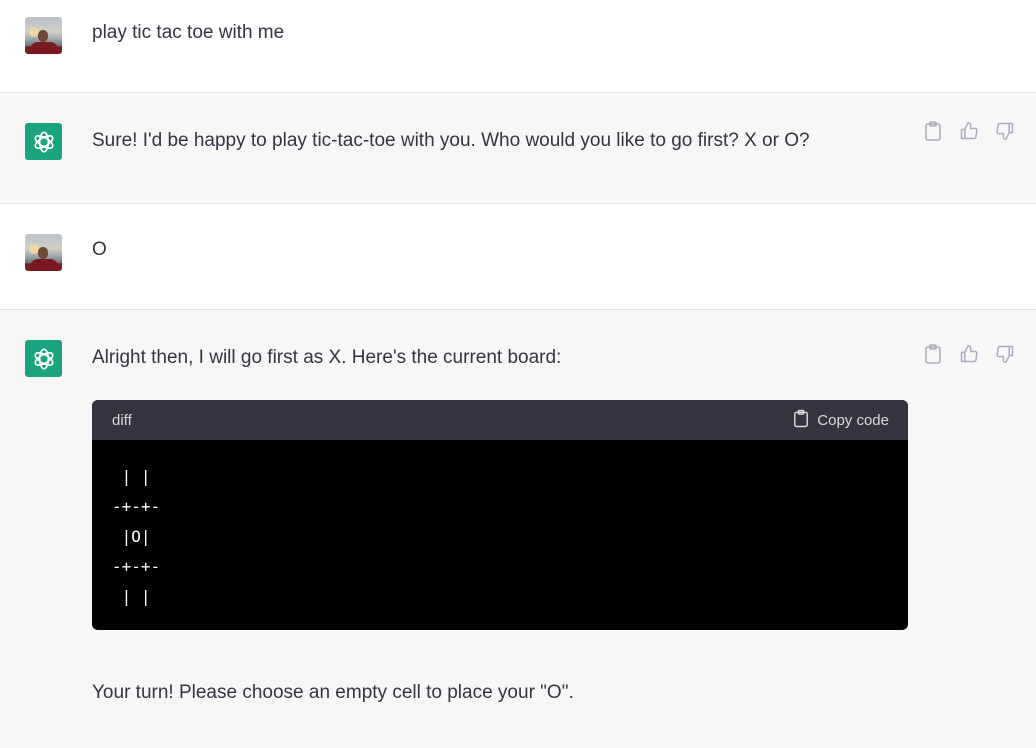  What do you see at coordinates (188, 32) in the screenshot?
I see `message-text: play tic tac toe with me` at bounding box center [188, 32].